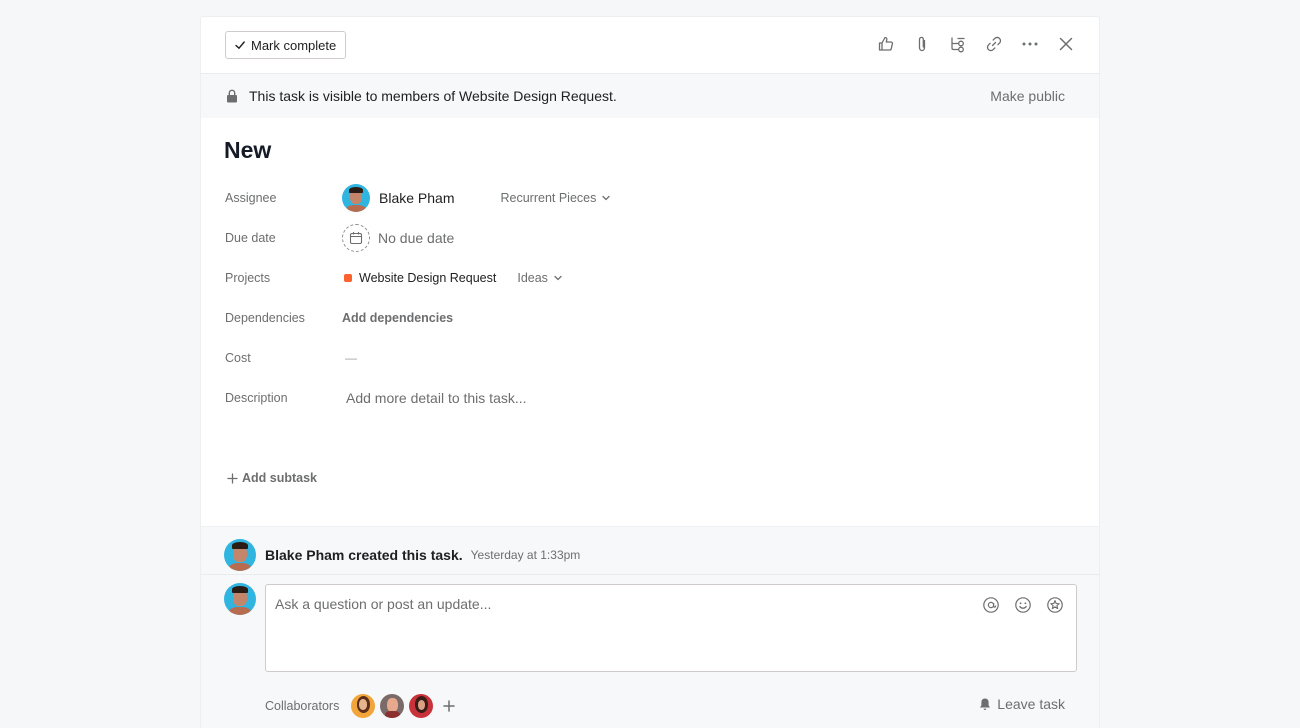 This screenshot has height=728, width=1300. What do you see at coordinates (650, 45) in the screenshot?
I see `task-toolbar: Mark complete` at bounding box center [650, 45].